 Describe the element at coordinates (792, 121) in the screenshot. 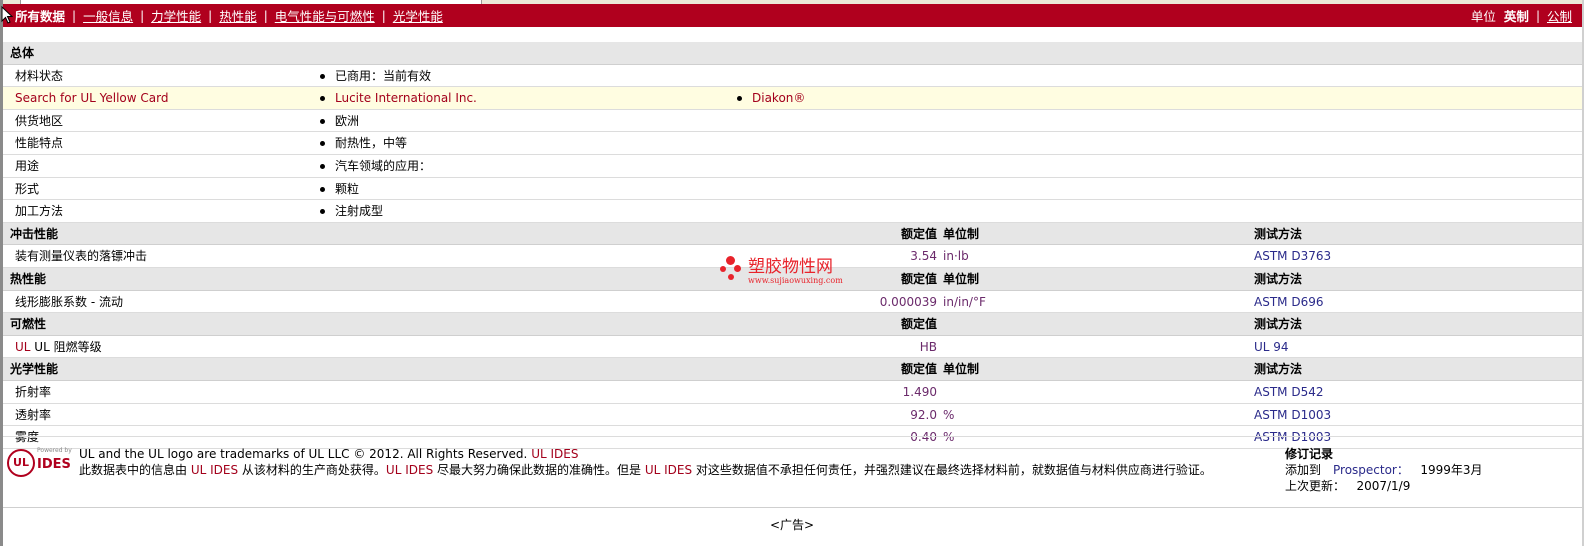

I see `table-row: 供货地区 欧洲` at that location.